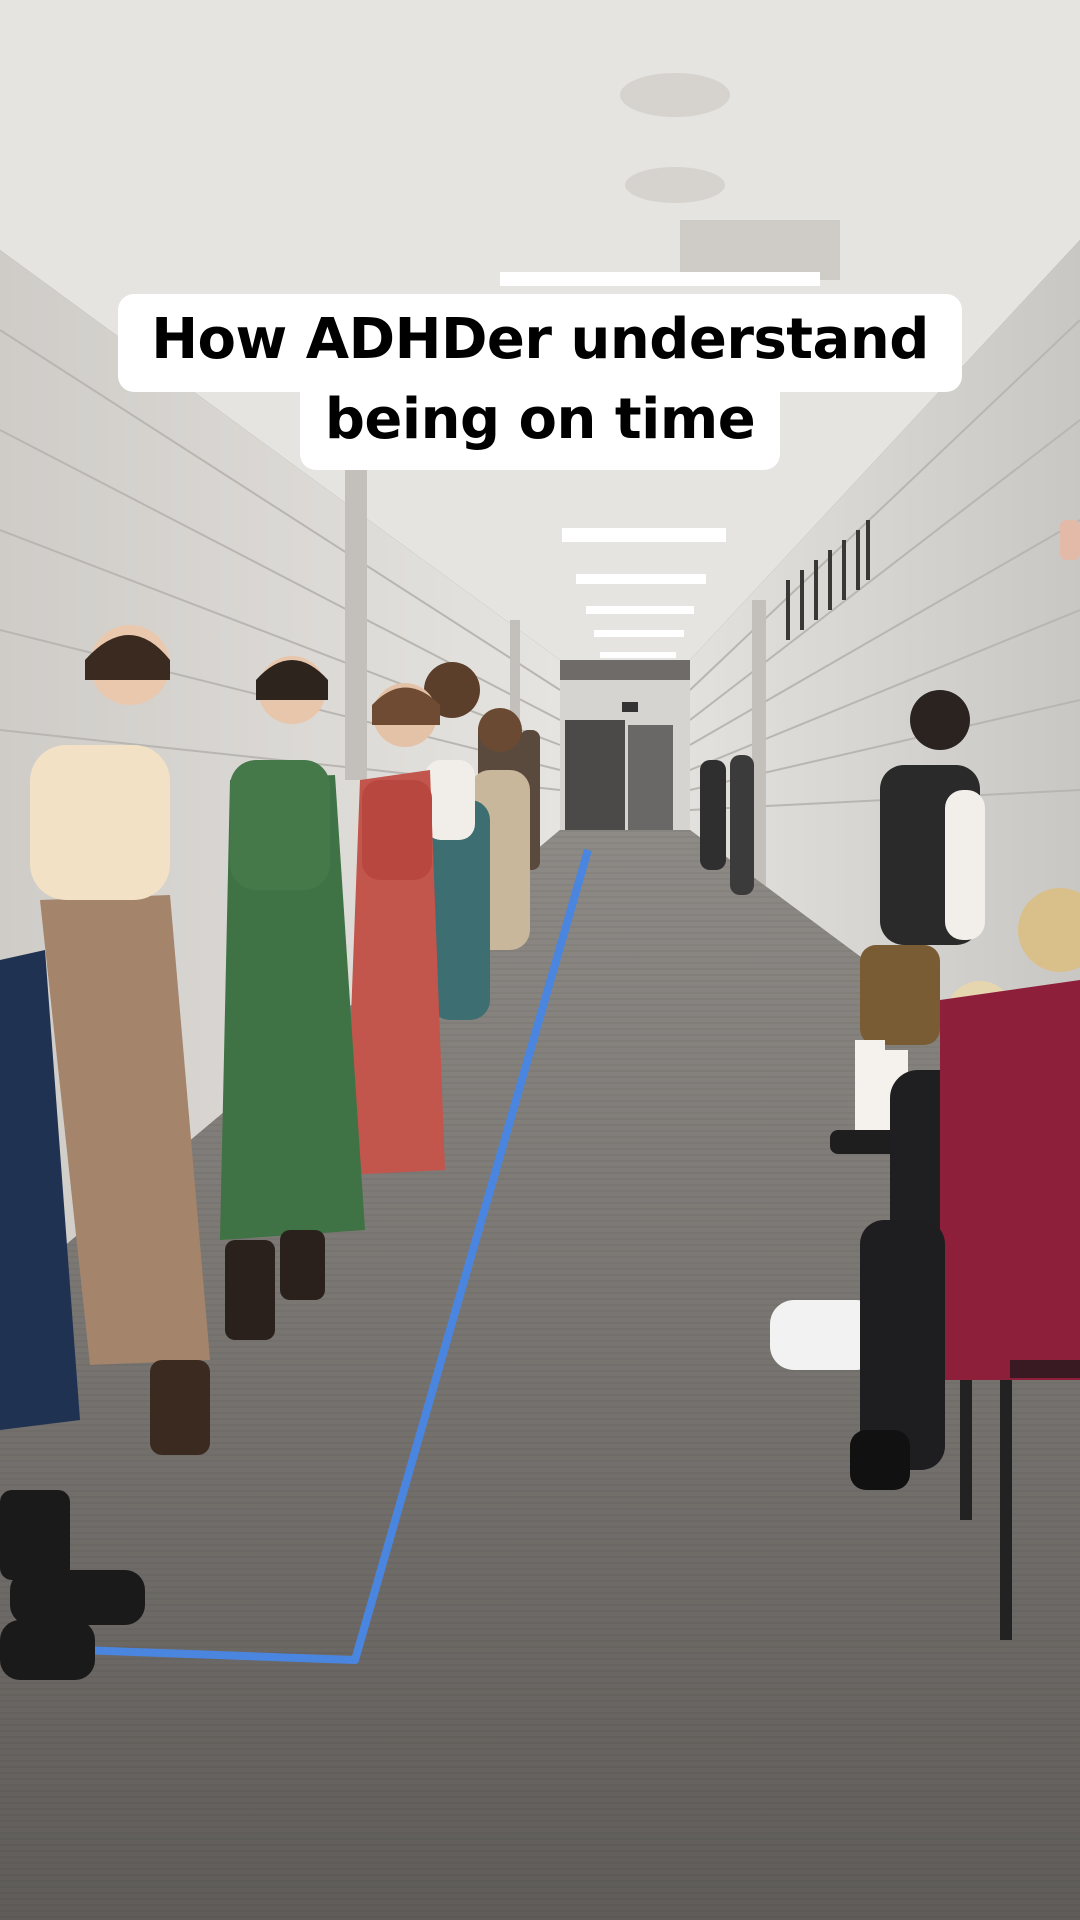 Image resolution: width=1080 pixels, height=1920 pixels. What do you see at coordinates (540, 419) in the screenshot?
I see `caption-line2: being on time` at bounding box center [540, 419].